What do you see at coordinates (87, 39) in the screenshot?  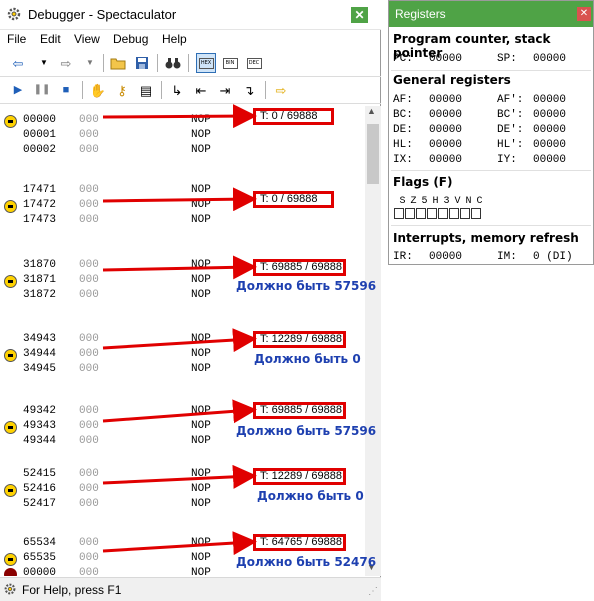 I see `menu-view: View` at bounding box center [87, 39].